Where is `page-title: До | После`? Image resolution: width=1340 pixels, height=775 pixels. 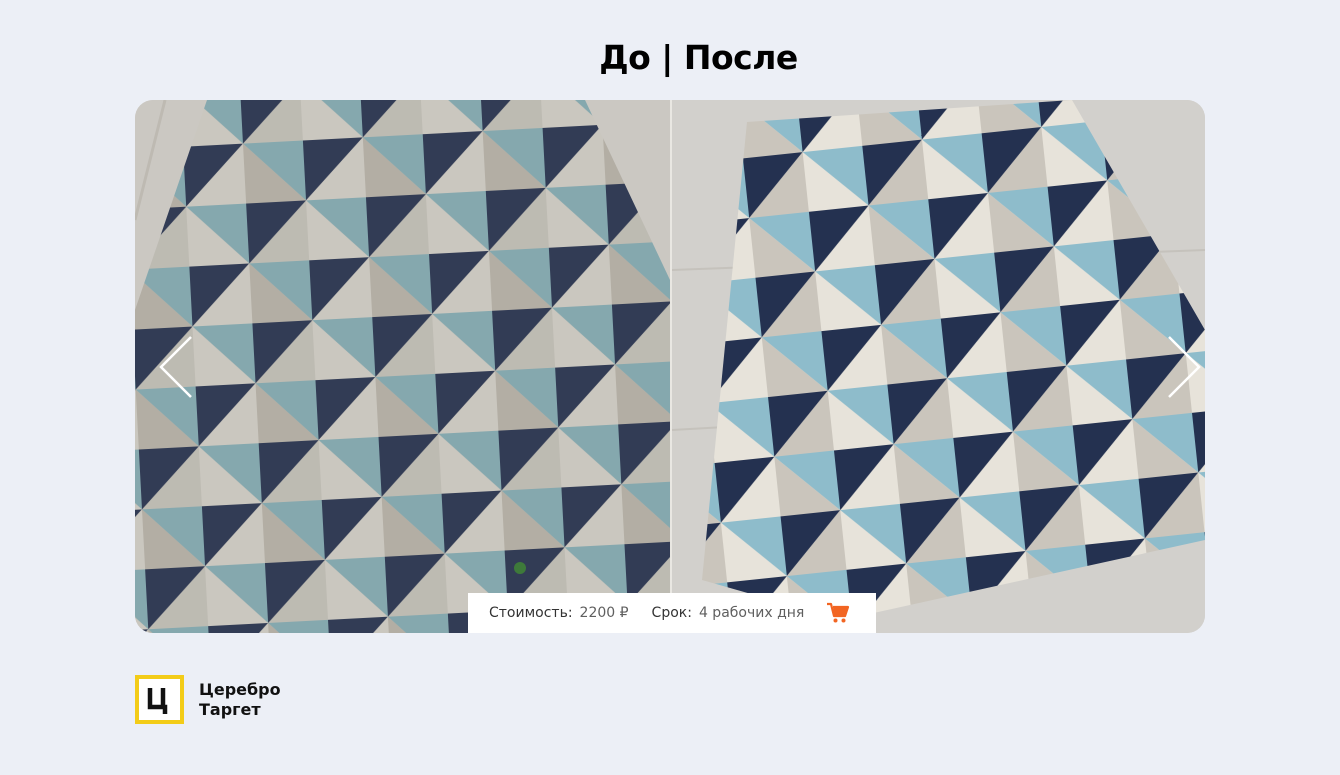 page-title: До | После is located at coordinates (698, 57).